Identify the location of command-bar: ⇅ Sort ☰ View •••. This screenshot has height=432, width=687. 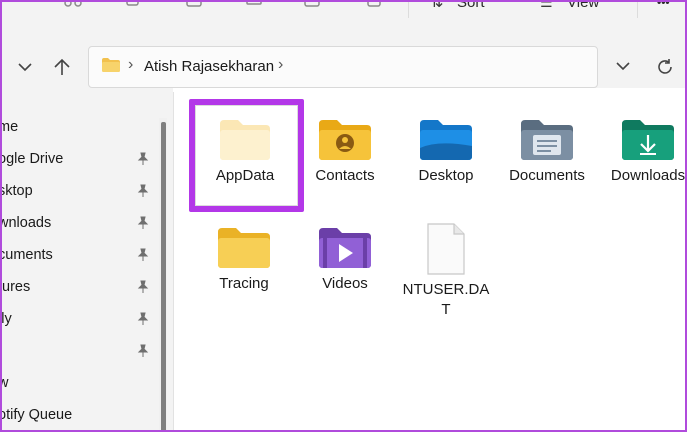
(343, 11).